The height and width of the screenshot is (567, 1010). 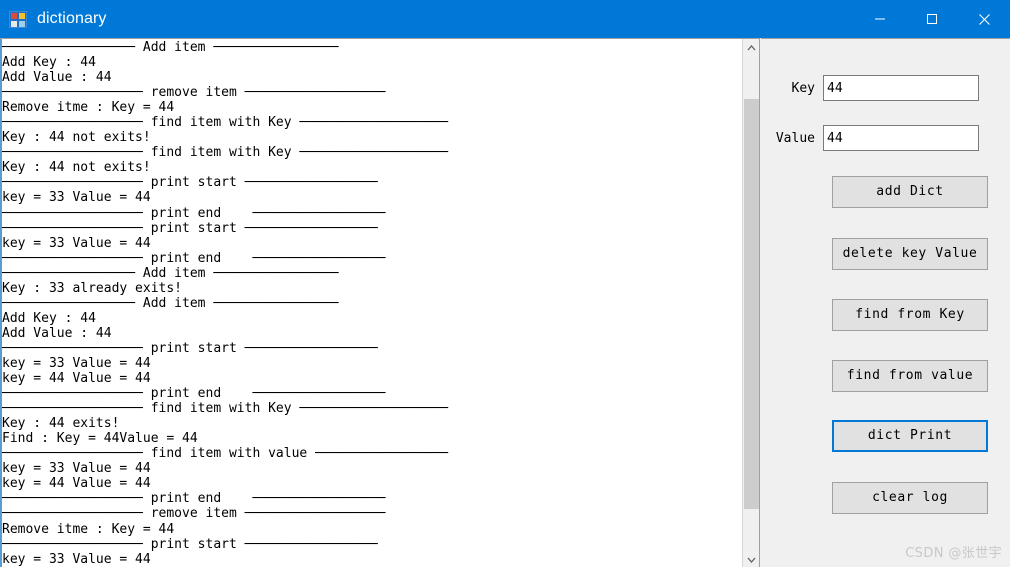 I want to click on clear-log-button: clear log, so click(x=910, y=498).